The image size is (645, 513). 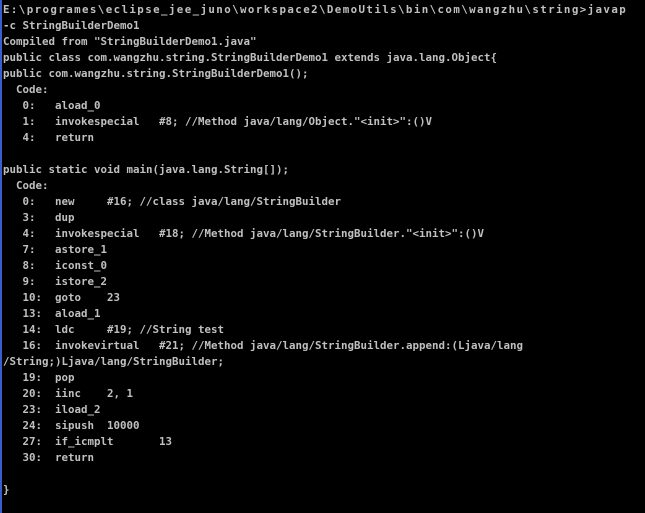 I want to click on console-line: 8: iconst_0, so click(x=55, y=265).